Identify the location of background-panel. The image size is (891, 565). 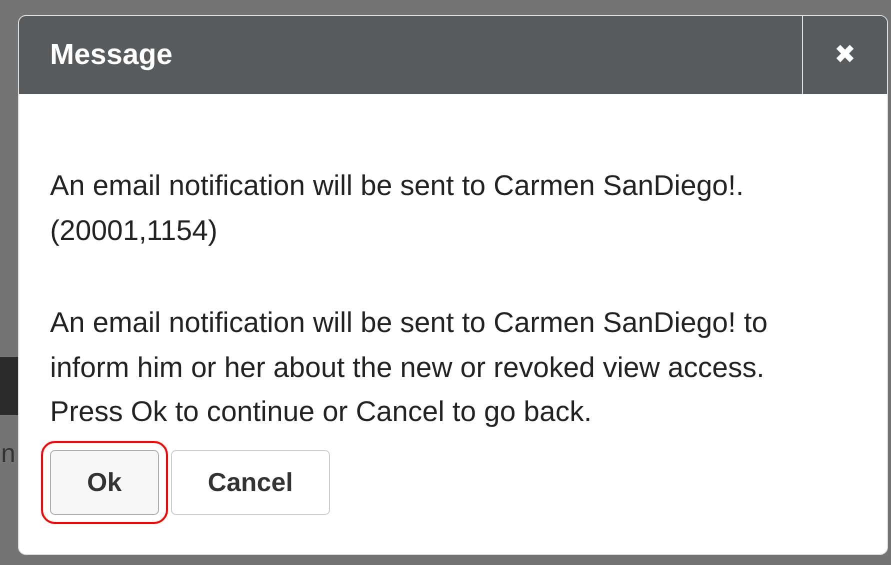
(10, 386).